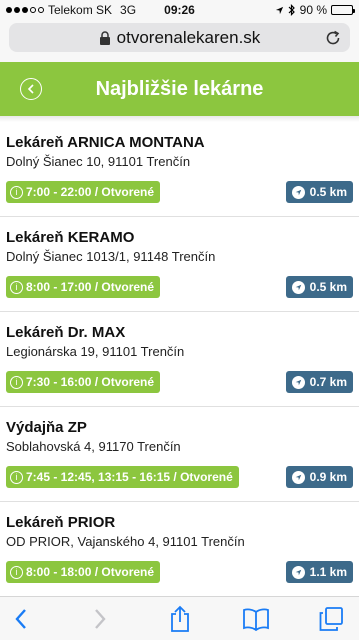  I want to click on url-text: otvorenalekaren.sk, so click(188, 37).